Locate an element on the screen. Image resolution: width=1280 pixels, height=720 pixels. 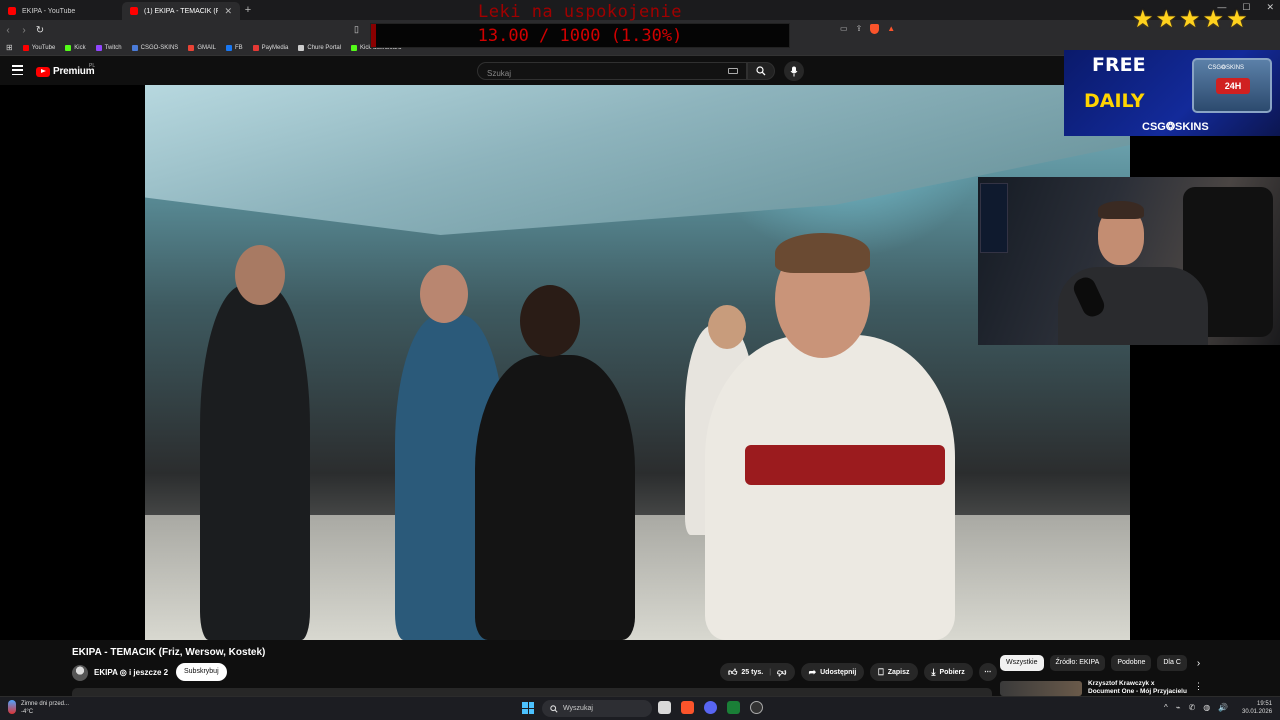
star-icon: ★ is located at coordinates (1166, 19).